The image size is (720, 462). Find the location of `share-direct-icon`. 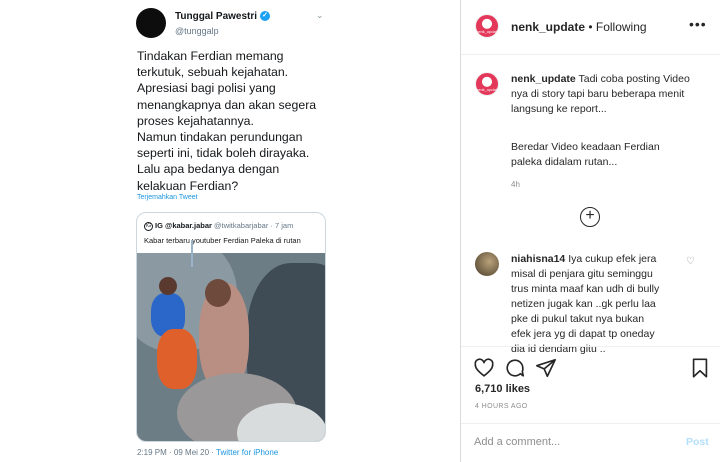

share-direct-icon is located at coordinates (546, 368).